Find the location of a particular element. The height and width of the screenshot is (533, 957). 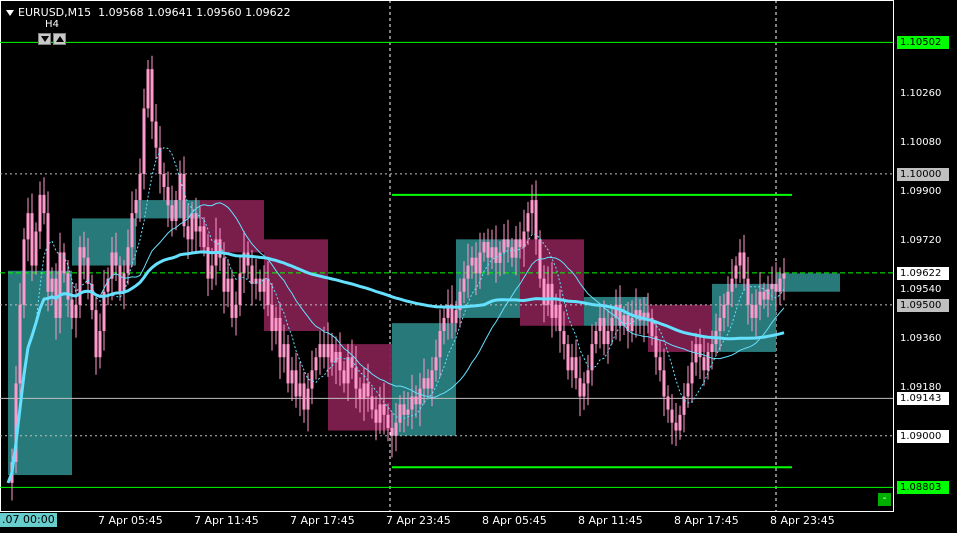

price-tick: 1.09900 is located at coordinates (921, 191).